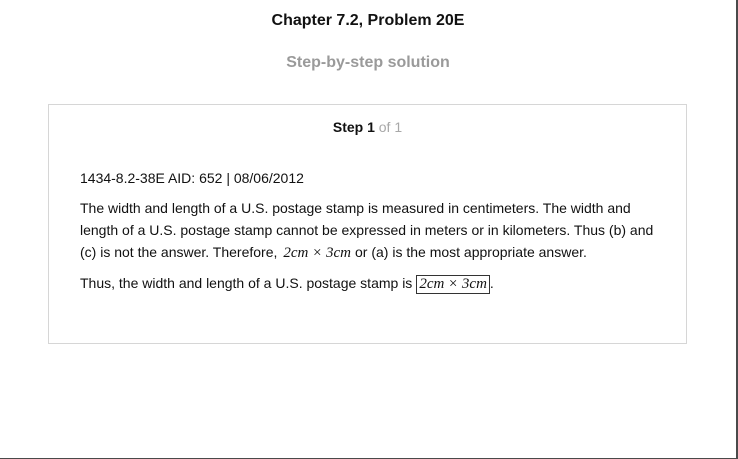  Describe the element at coordinates (471, 252) in the screenshot. I see `explanation-text-continued: or (a) is the most appropriate answer.` at that location.